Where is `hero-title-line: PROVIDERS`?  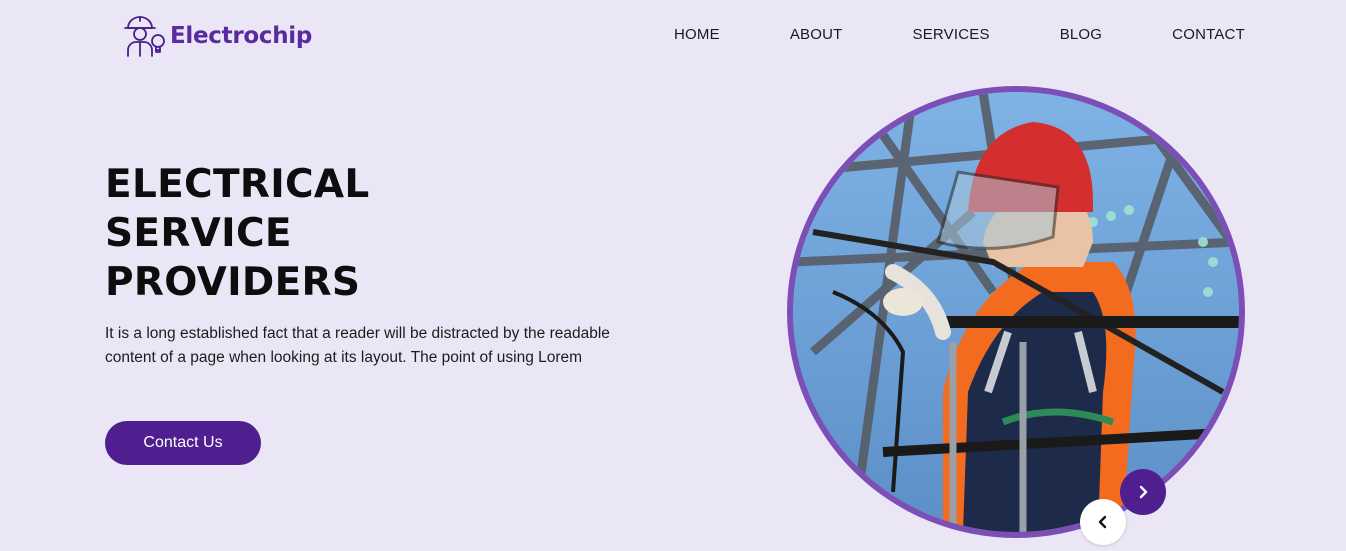 hero-title-line: PROVIDERS is located at coordinates (233, 282).